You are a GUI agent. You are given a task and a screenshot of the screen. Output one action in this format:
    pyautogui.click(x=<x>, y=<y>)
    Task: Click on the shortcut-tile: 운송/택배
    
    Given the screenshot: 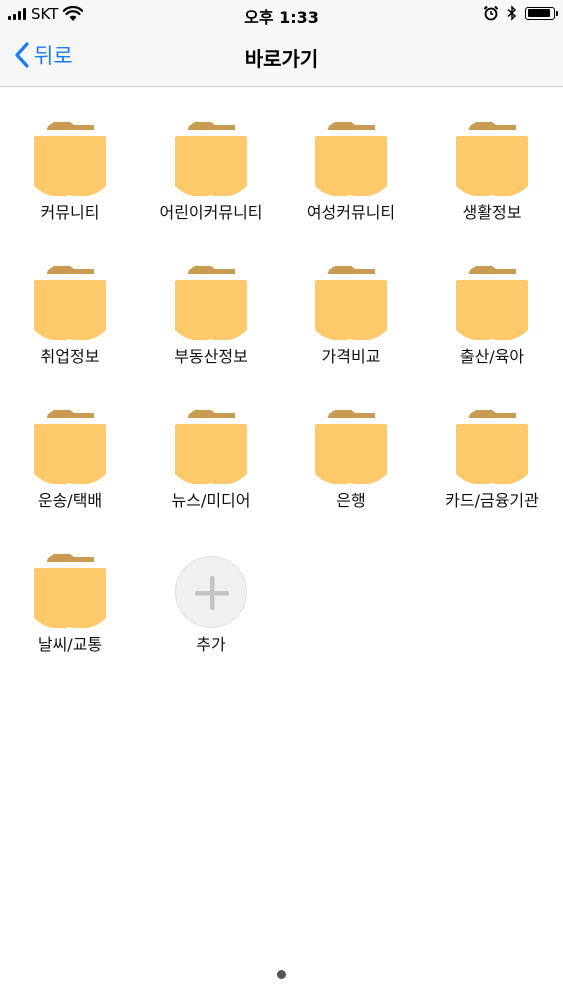 What is the action you would take?
    pyautogui.click(x=70, y=473)
    